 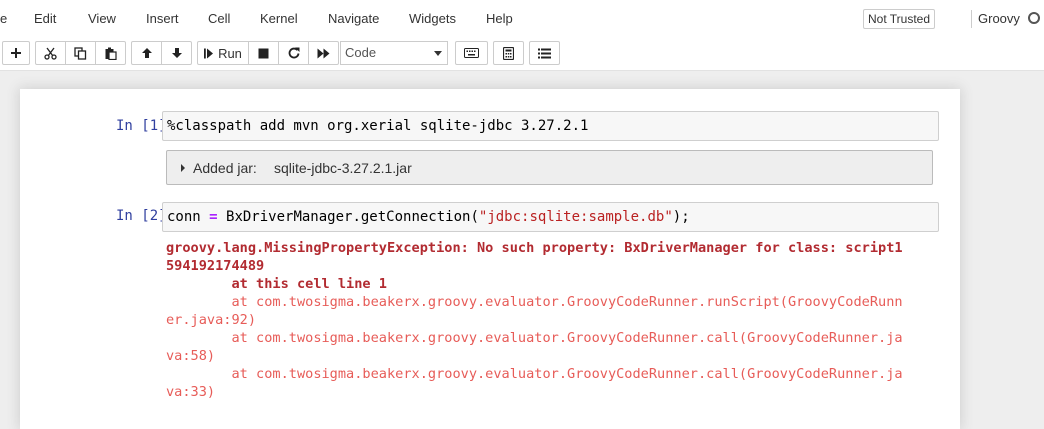 I want to click on code-token: );, so click(x=681, y=217).